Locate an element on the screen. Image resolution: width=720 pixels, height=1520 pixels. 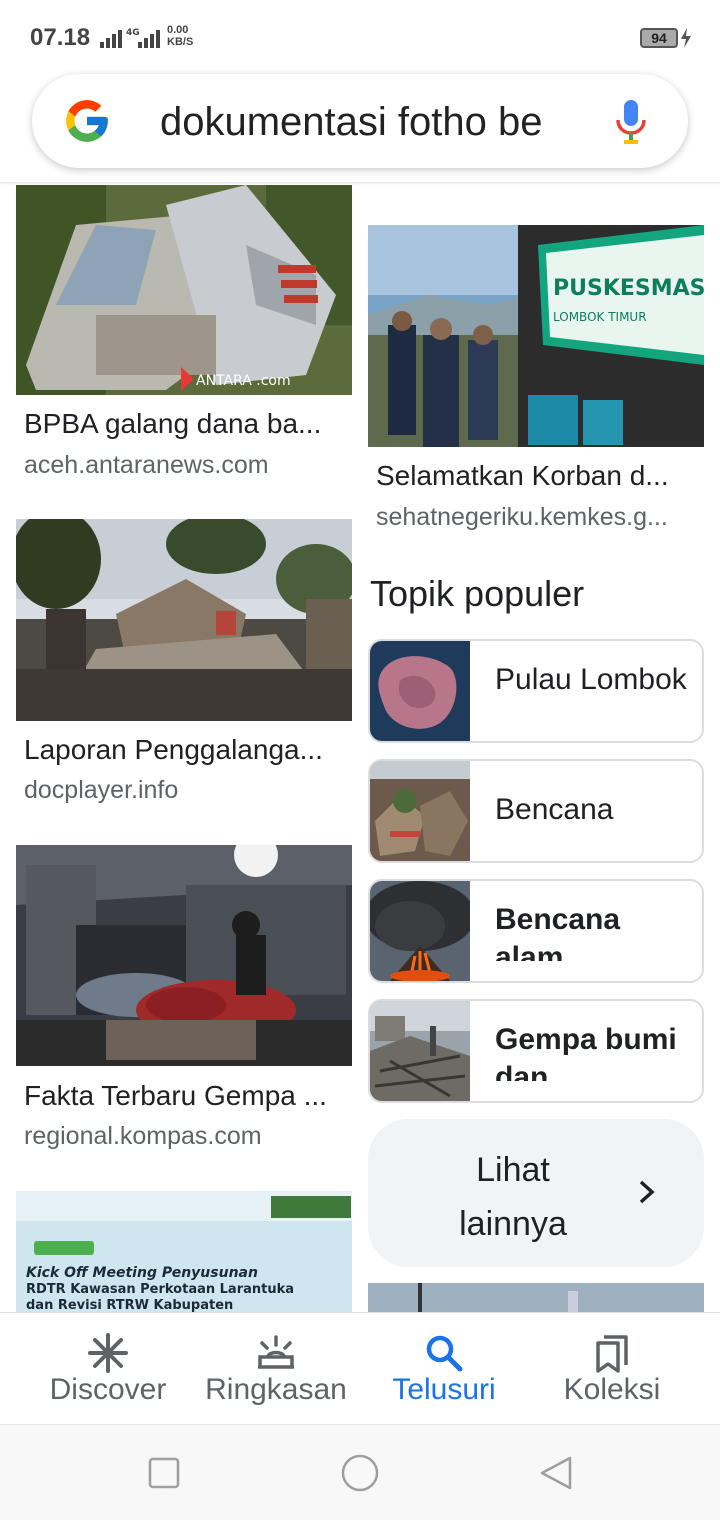
nav-label: Telusuri is located at coordinates (444, 1389).